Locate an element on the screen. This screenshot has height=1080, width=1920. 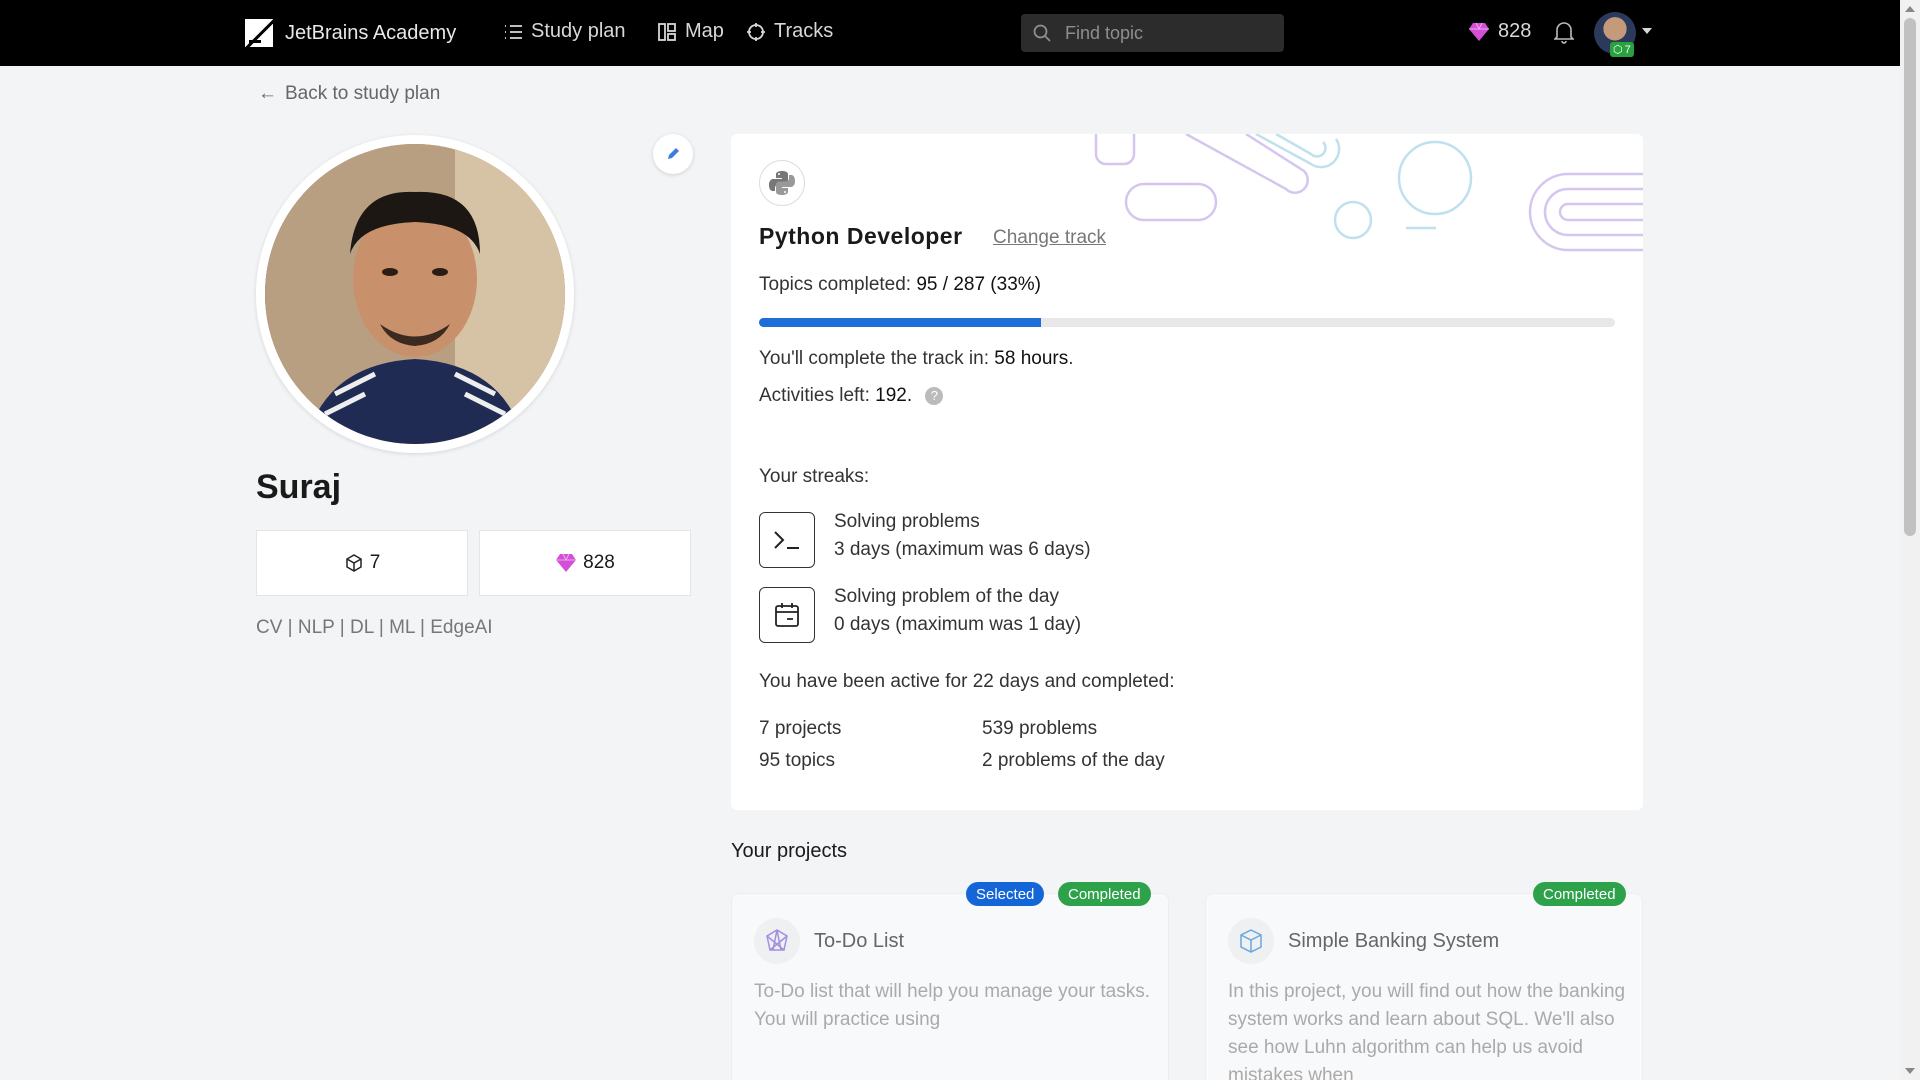
brand-name: JetBrains Academy is located at coordinates (371, 32).